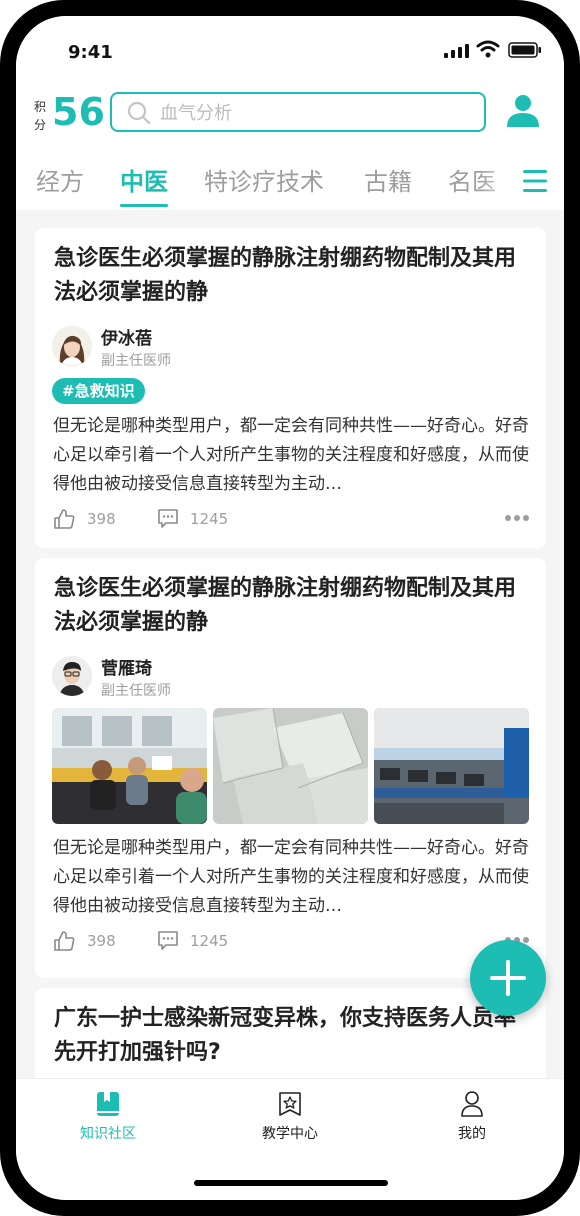 Image resolution: width=580 pixels, height=1216 pixels. I want to click on tab-tezhen: 特诊疗技术, so click(264, 179).